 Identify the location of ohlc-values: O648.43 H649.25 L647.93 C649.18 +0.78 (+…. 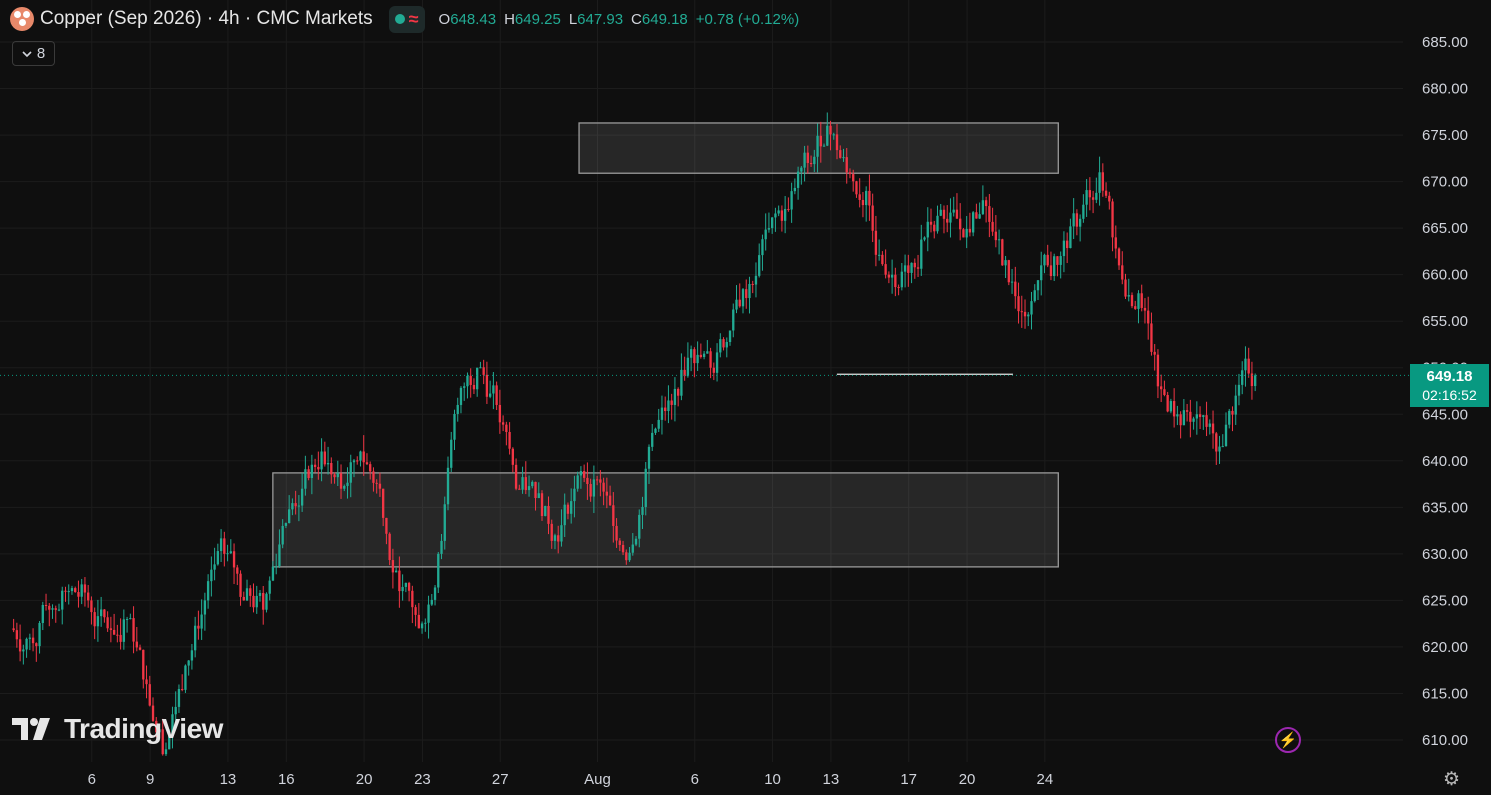
(619, 19).